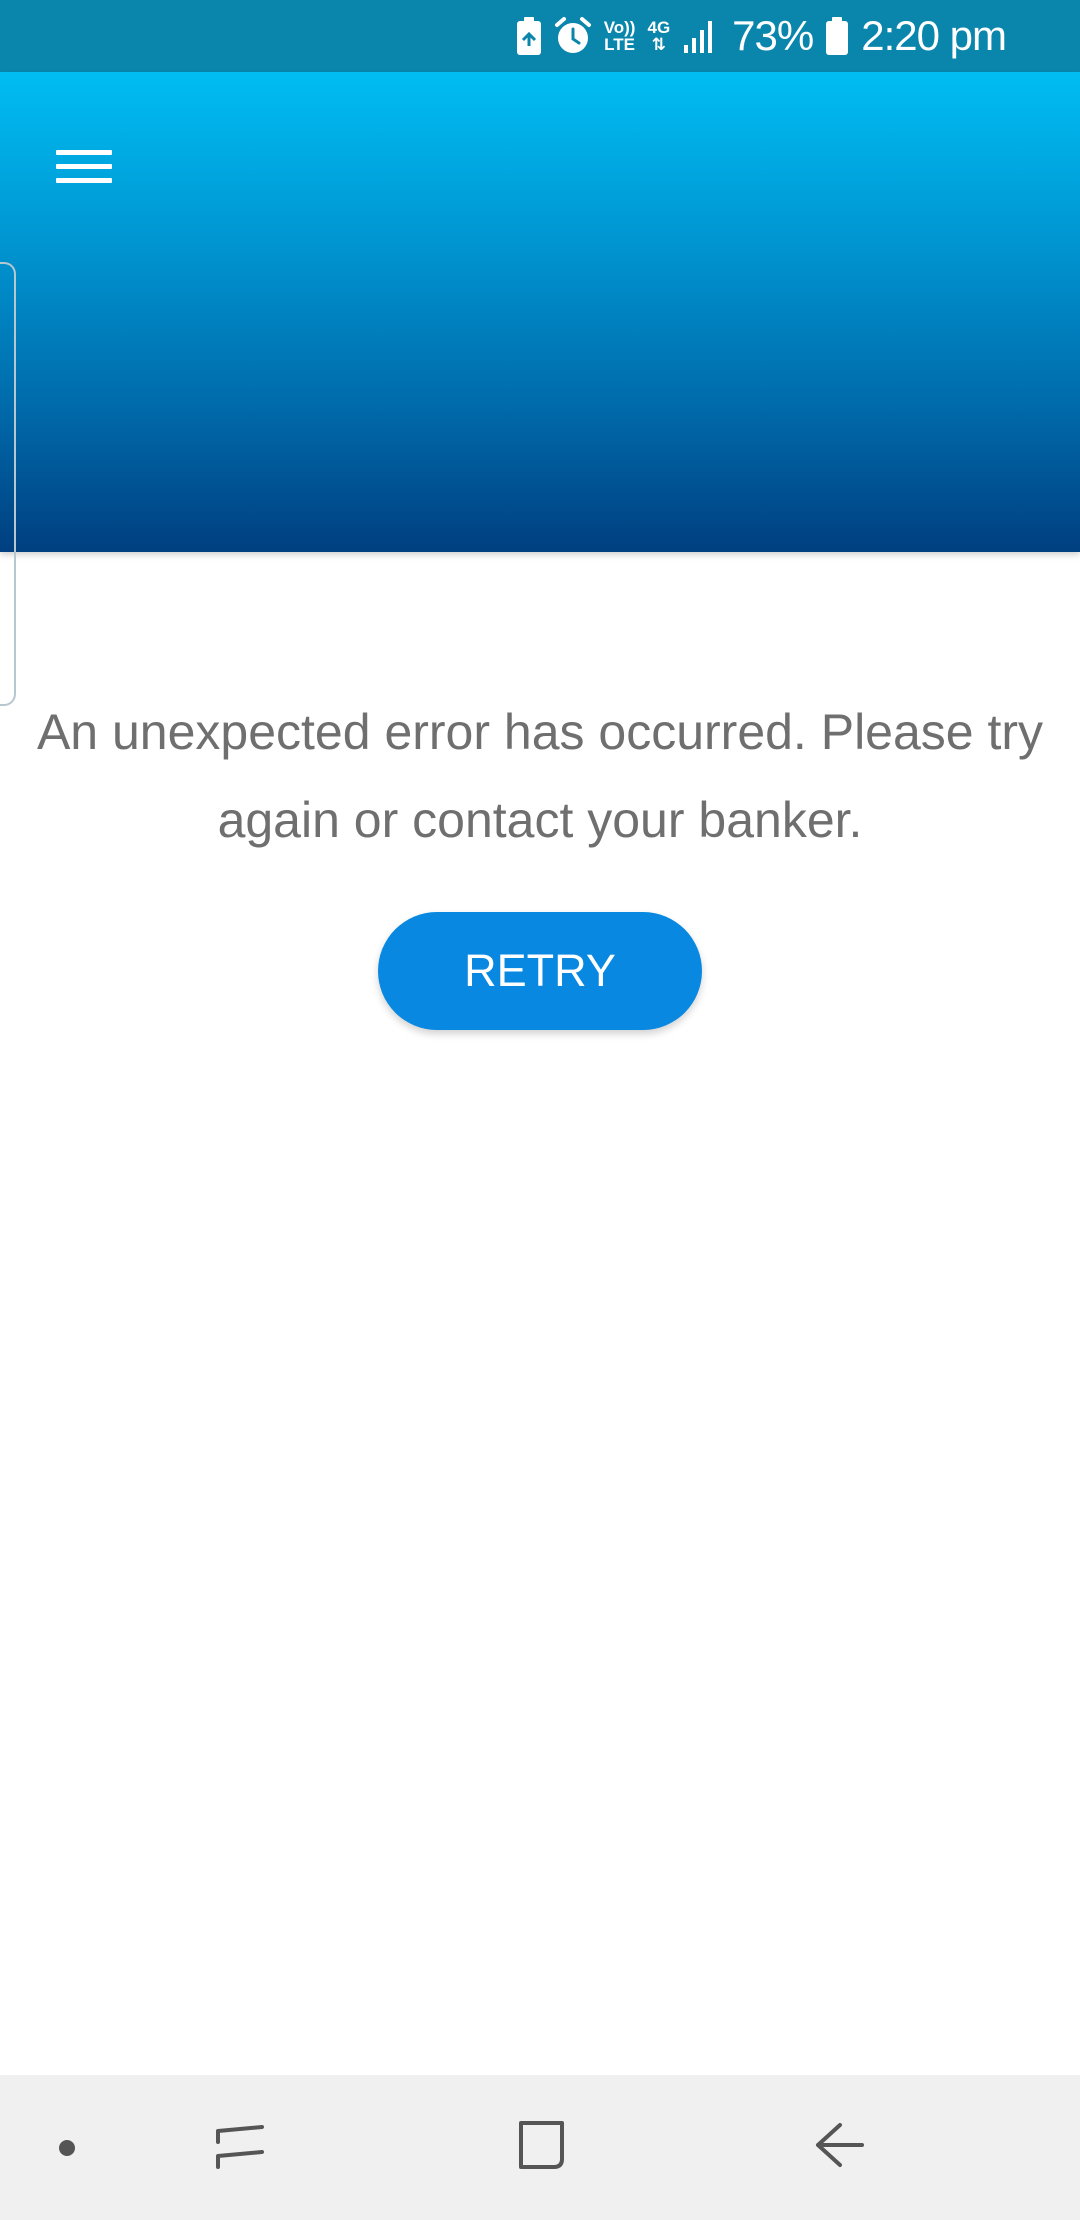 Image resolution: width=1080 pixels, height=2220 pixels. I want to click on hamburger-menu-icon, so click(84, 166).